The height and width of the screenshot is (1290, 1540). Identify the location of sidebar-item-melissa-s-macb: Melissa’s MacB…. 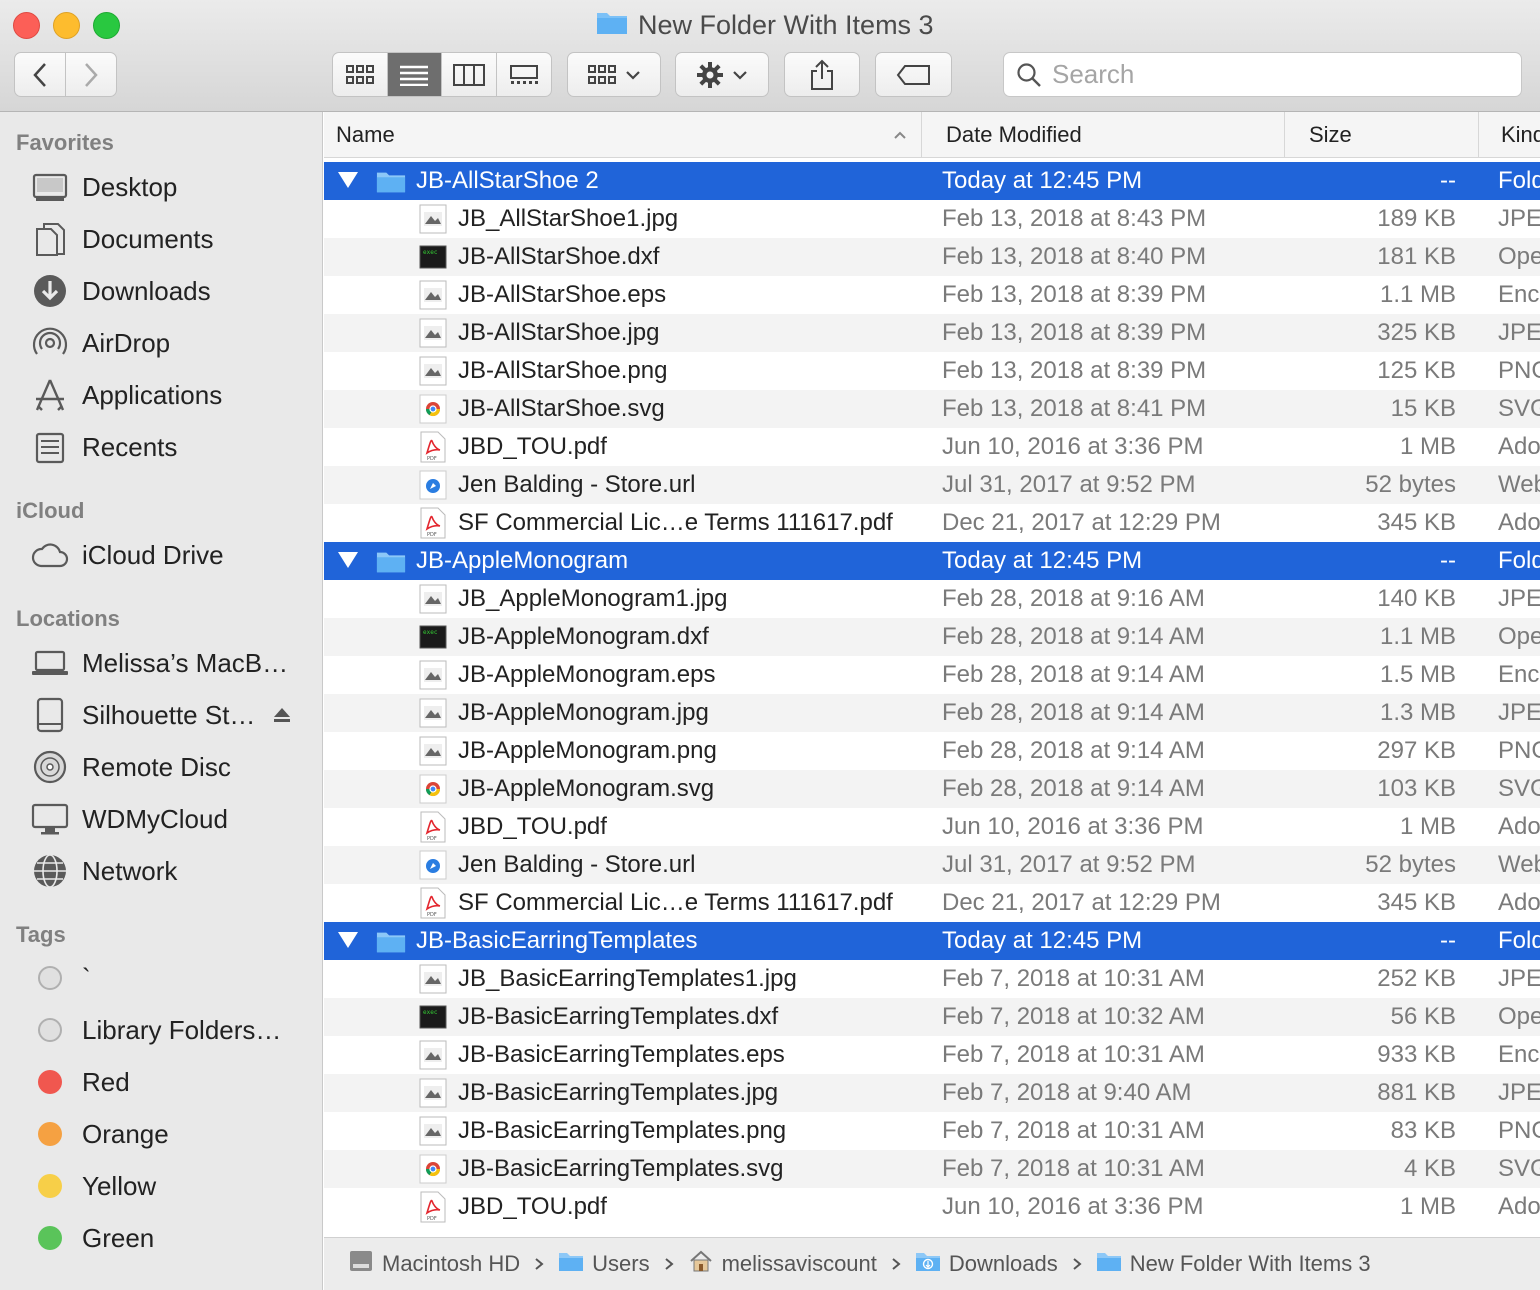
(175, 663).